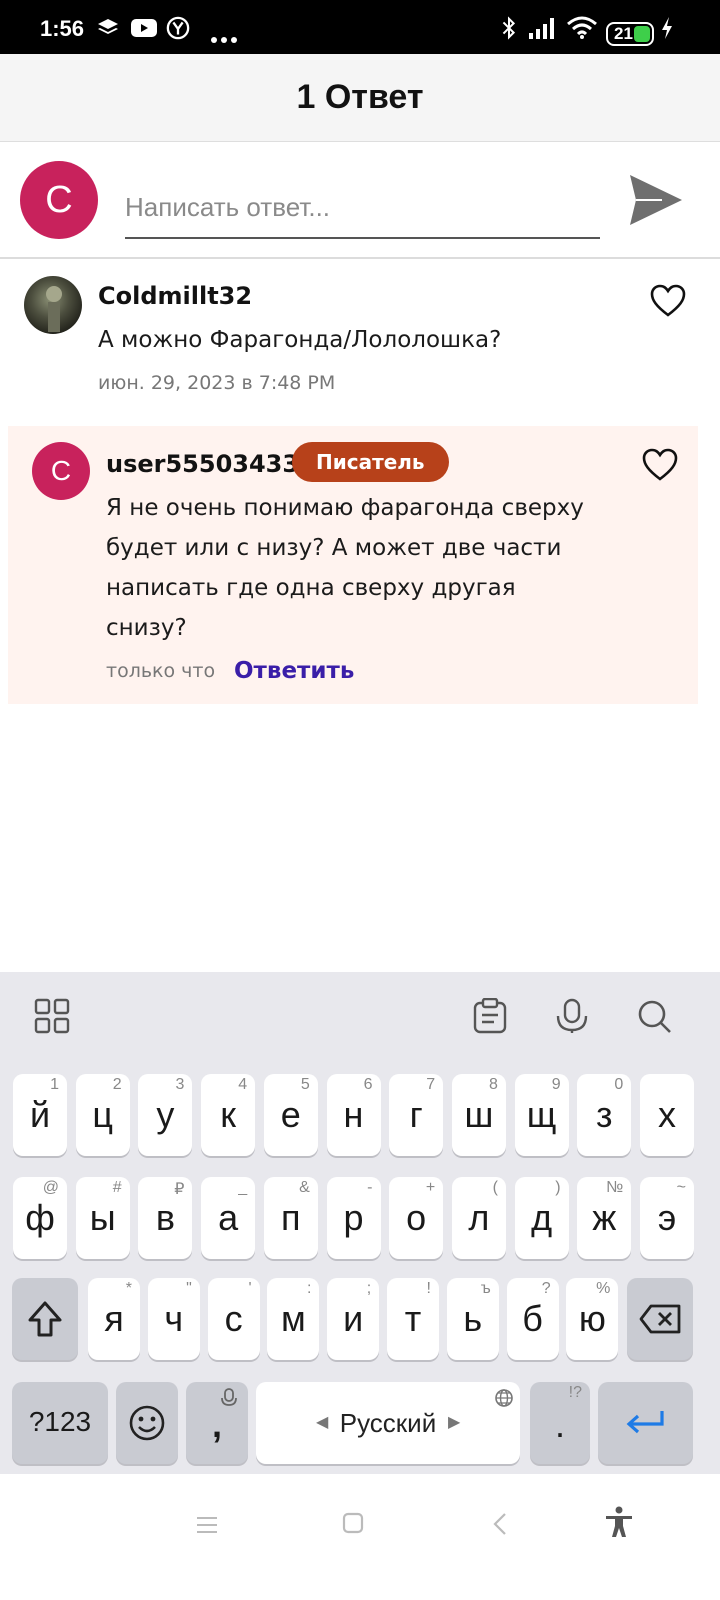  I want to click on key-в: ₽ в, so click(165, 1218).